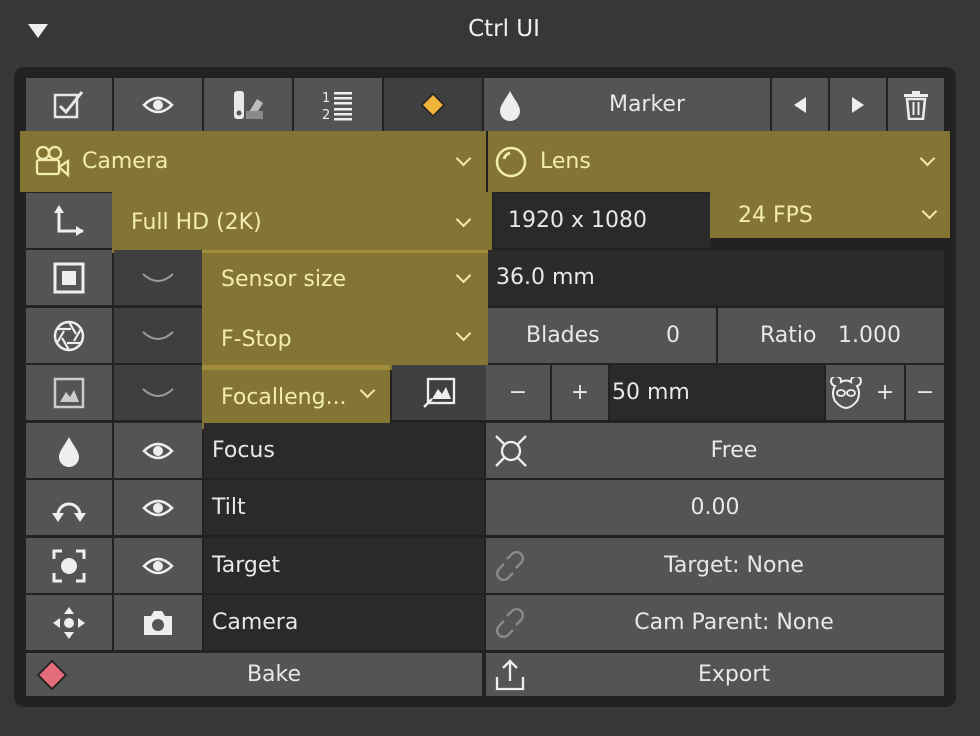 Image resolution: width=980 pixels, height=736 pixels. I want to click on tilt-visibility-button, so click(158, 507).